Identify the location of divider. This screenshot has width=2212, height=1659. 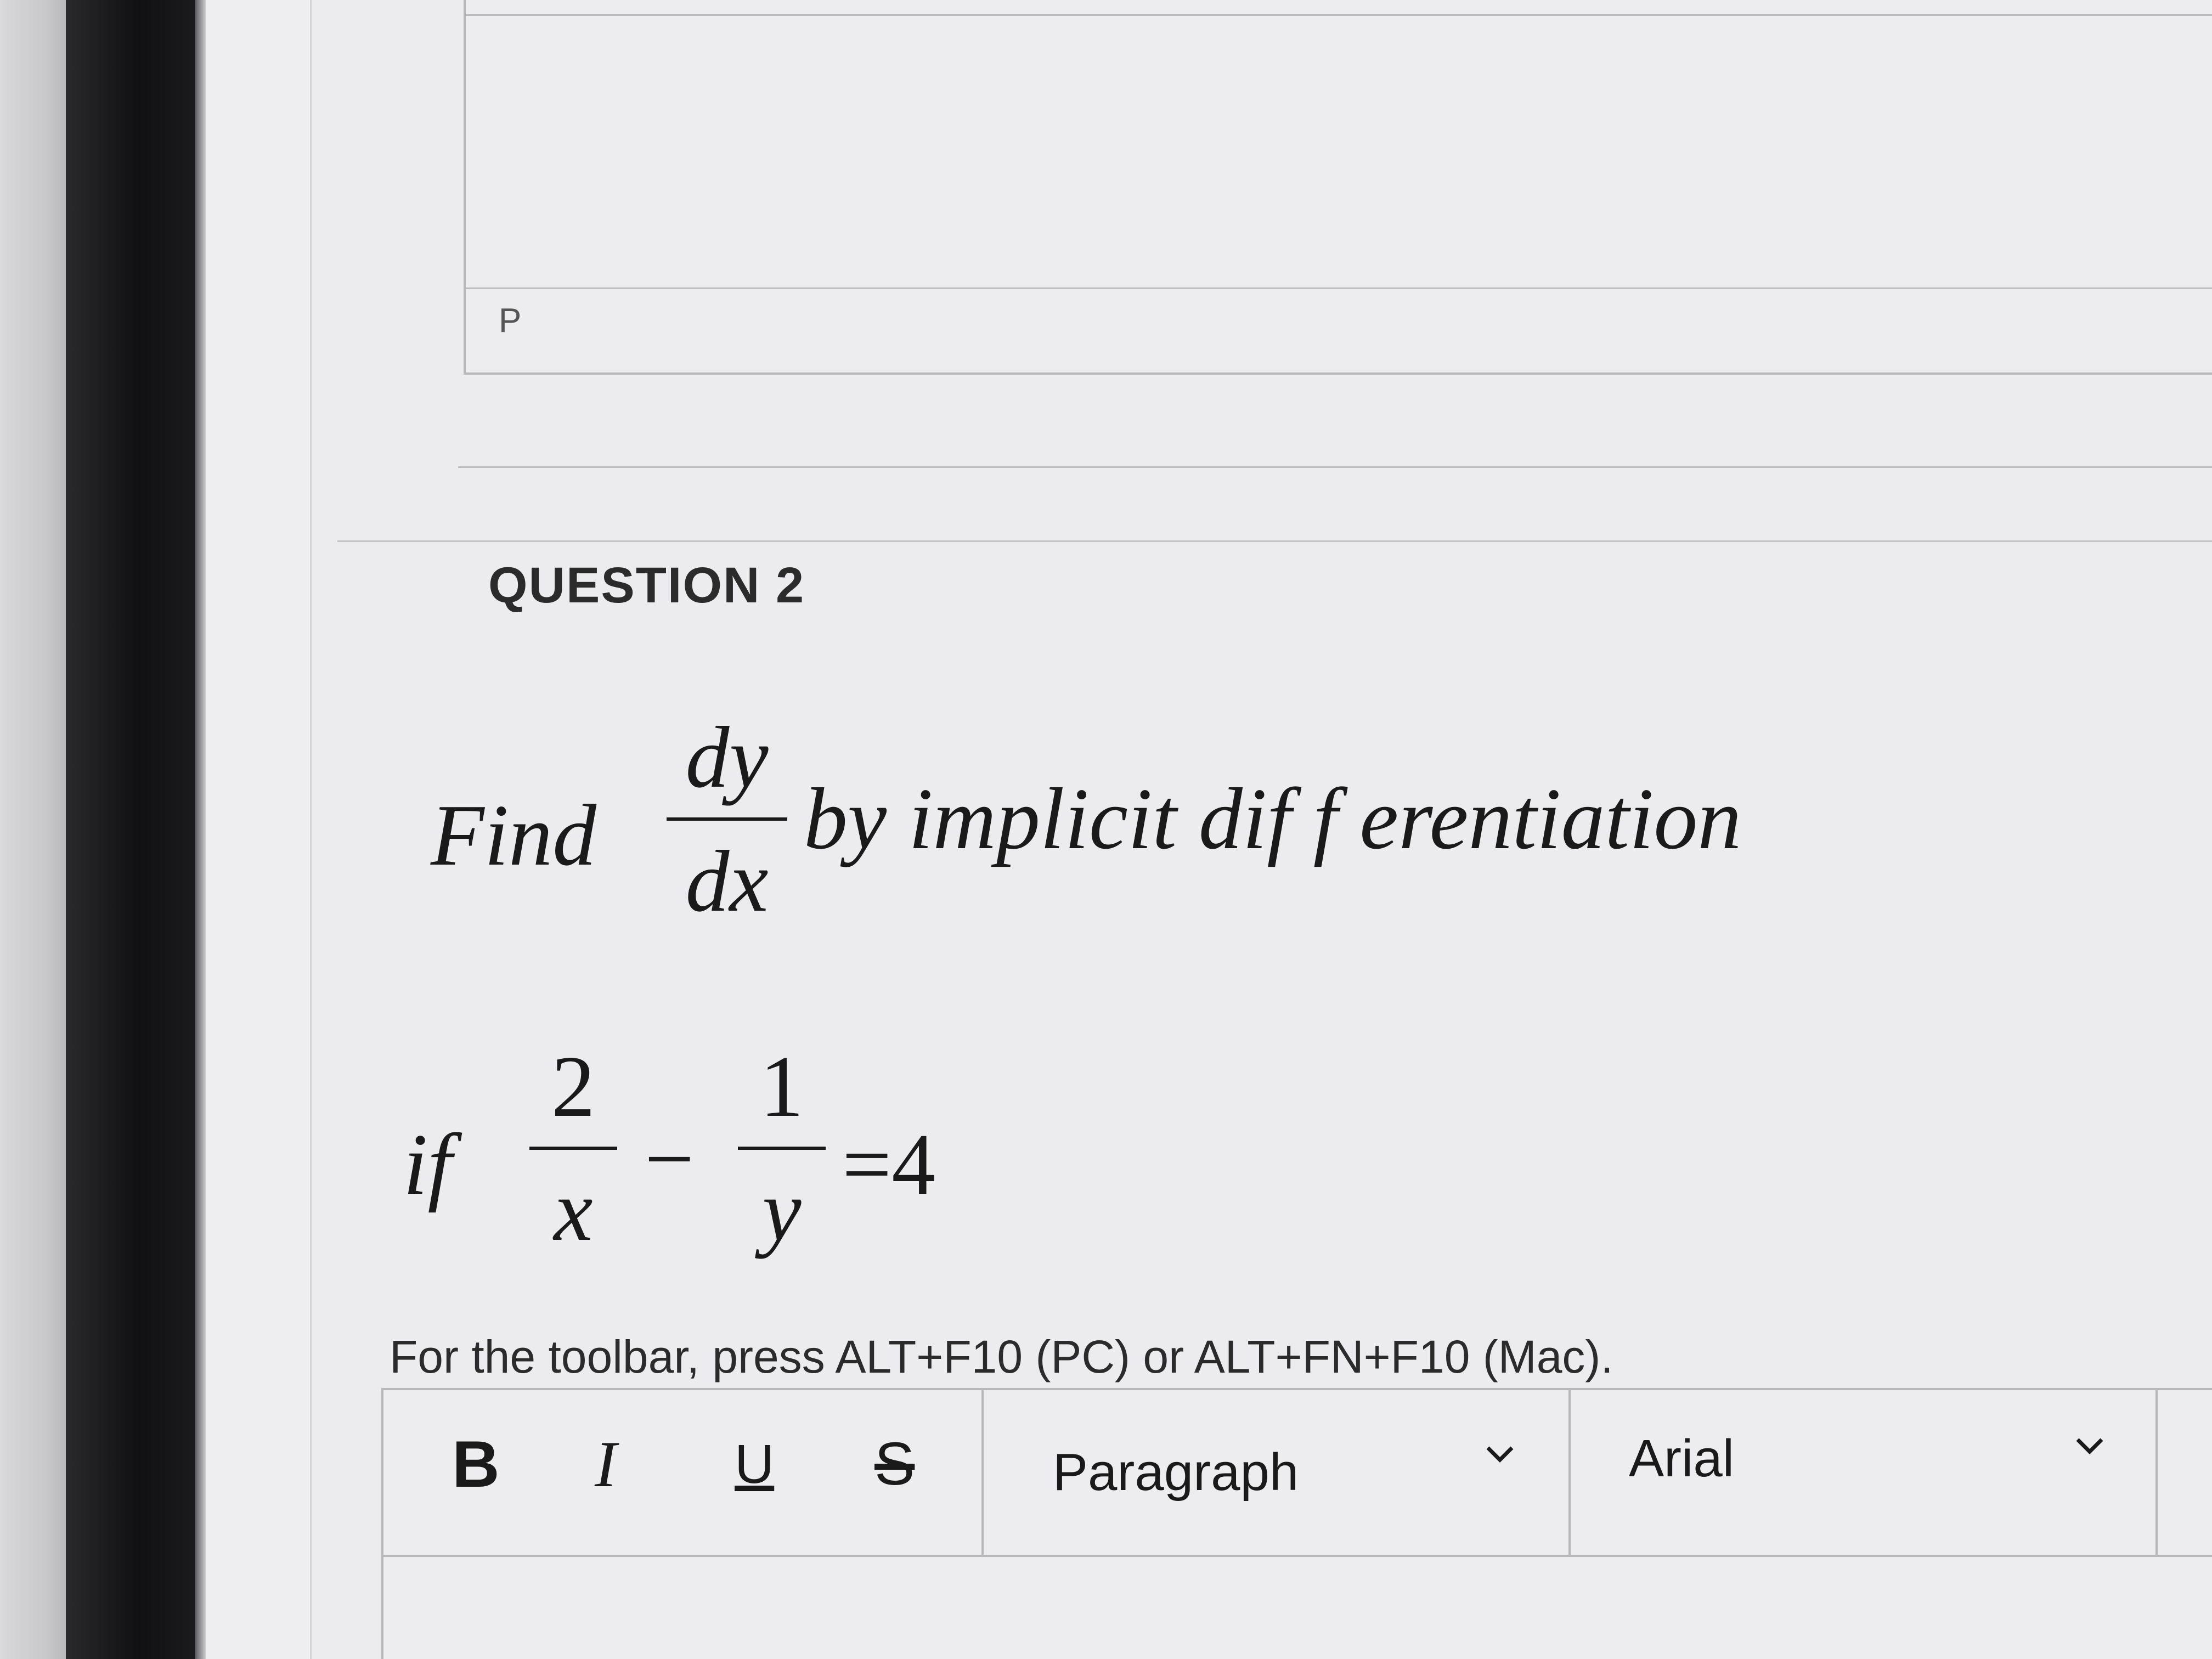
(1335, 467).